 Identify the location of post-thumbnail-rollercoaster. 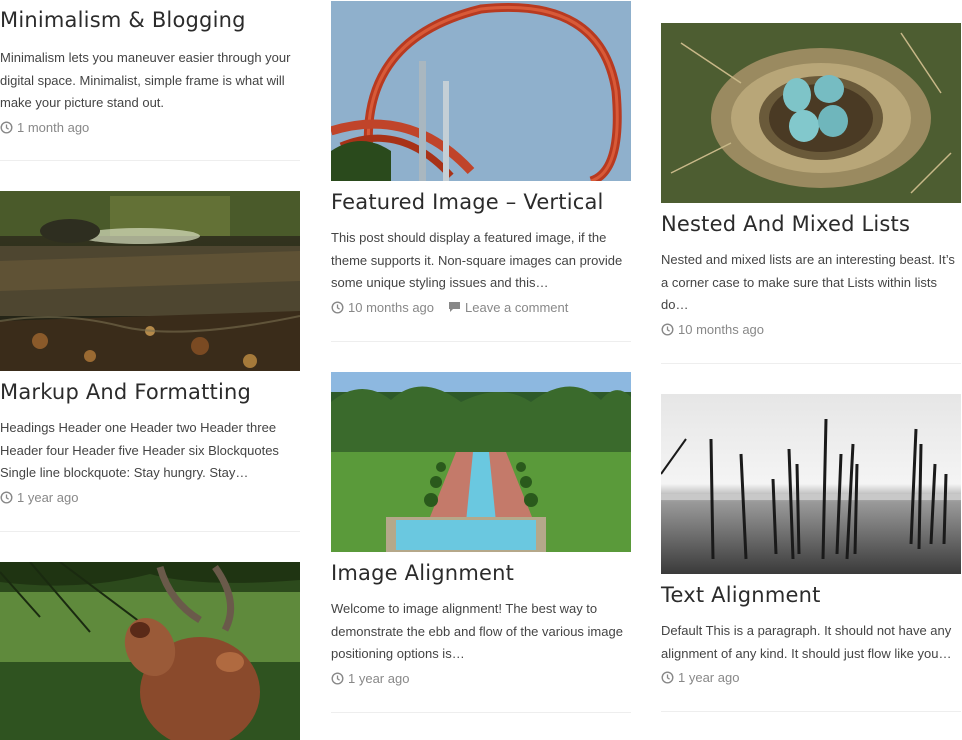
(481, 91).